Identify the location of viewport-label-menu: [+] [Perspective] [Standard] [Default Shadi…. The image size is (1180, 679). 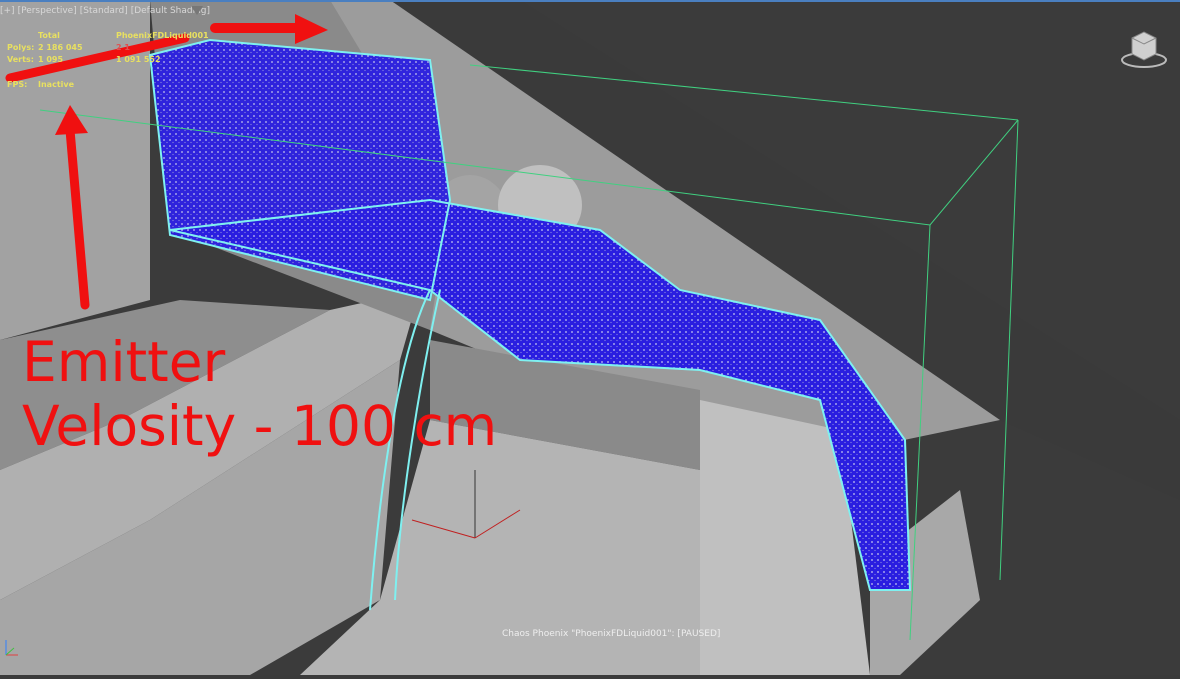
(106, 11).